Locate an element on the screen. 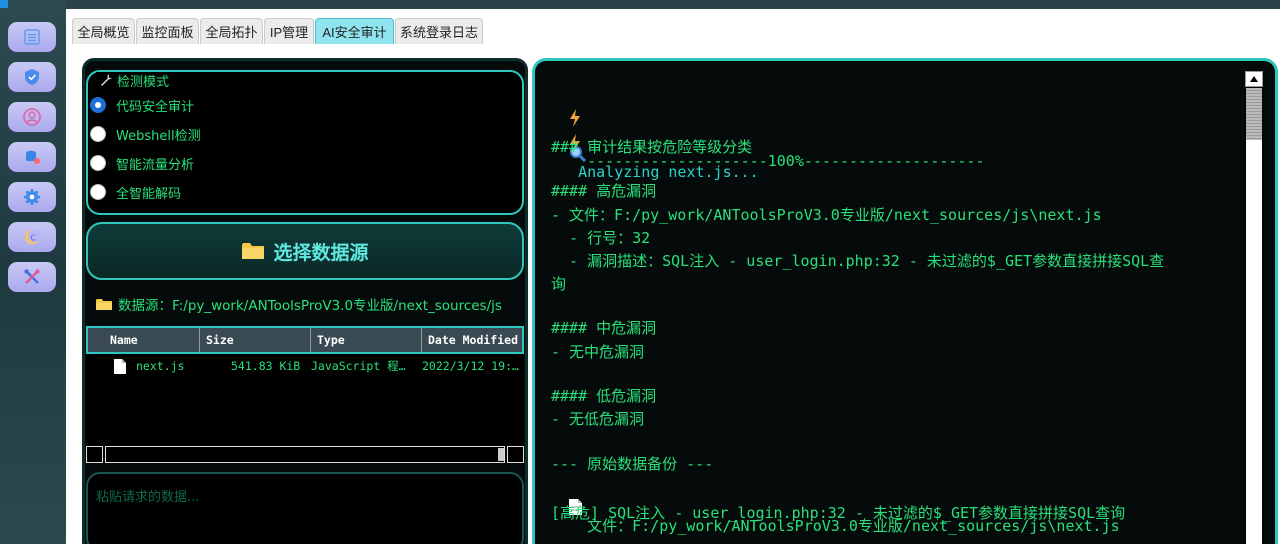 This screenshot has height=544, width=1280. user-icon is located at coordinates (32, 117).